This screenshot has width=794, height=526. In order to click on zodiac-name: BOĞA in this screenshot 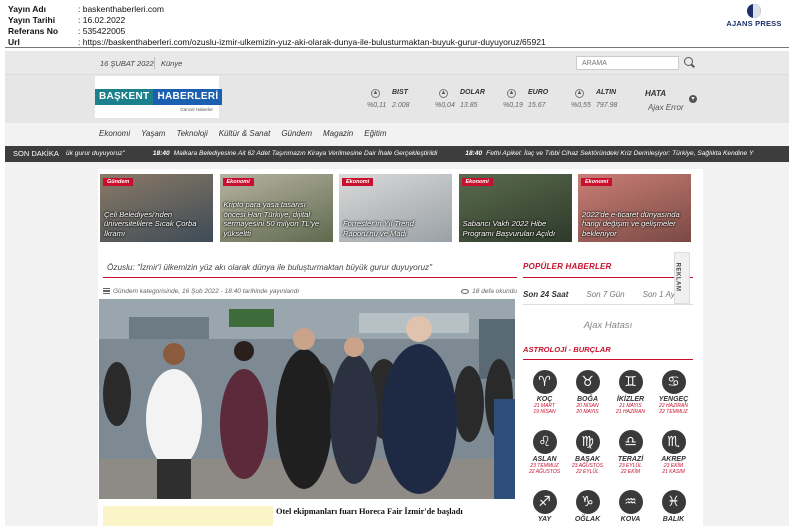, I will do `click(587, 399)`.